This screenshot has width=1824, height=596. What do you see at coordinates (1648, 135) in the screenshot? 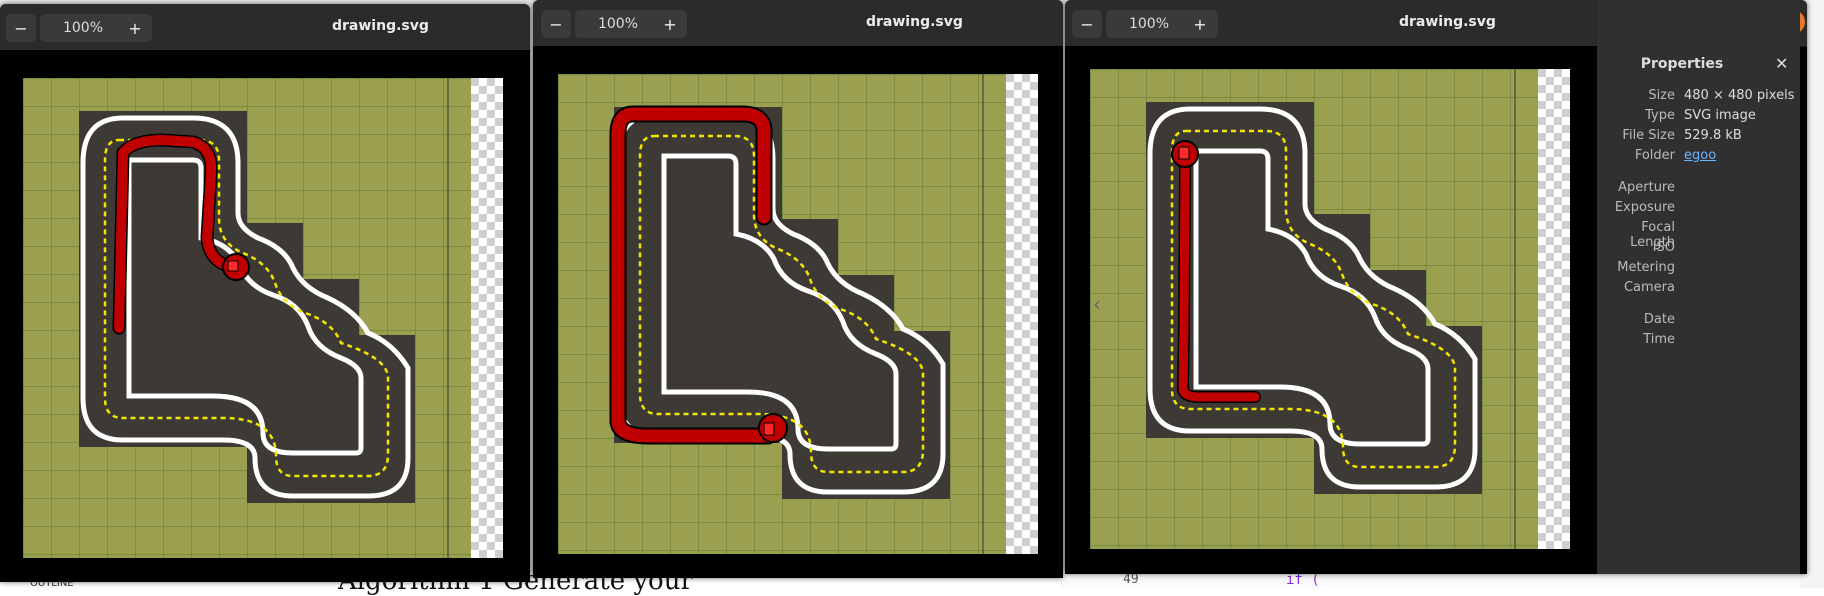
I see `property-label: File Size` at bounding box center [1648, 135].